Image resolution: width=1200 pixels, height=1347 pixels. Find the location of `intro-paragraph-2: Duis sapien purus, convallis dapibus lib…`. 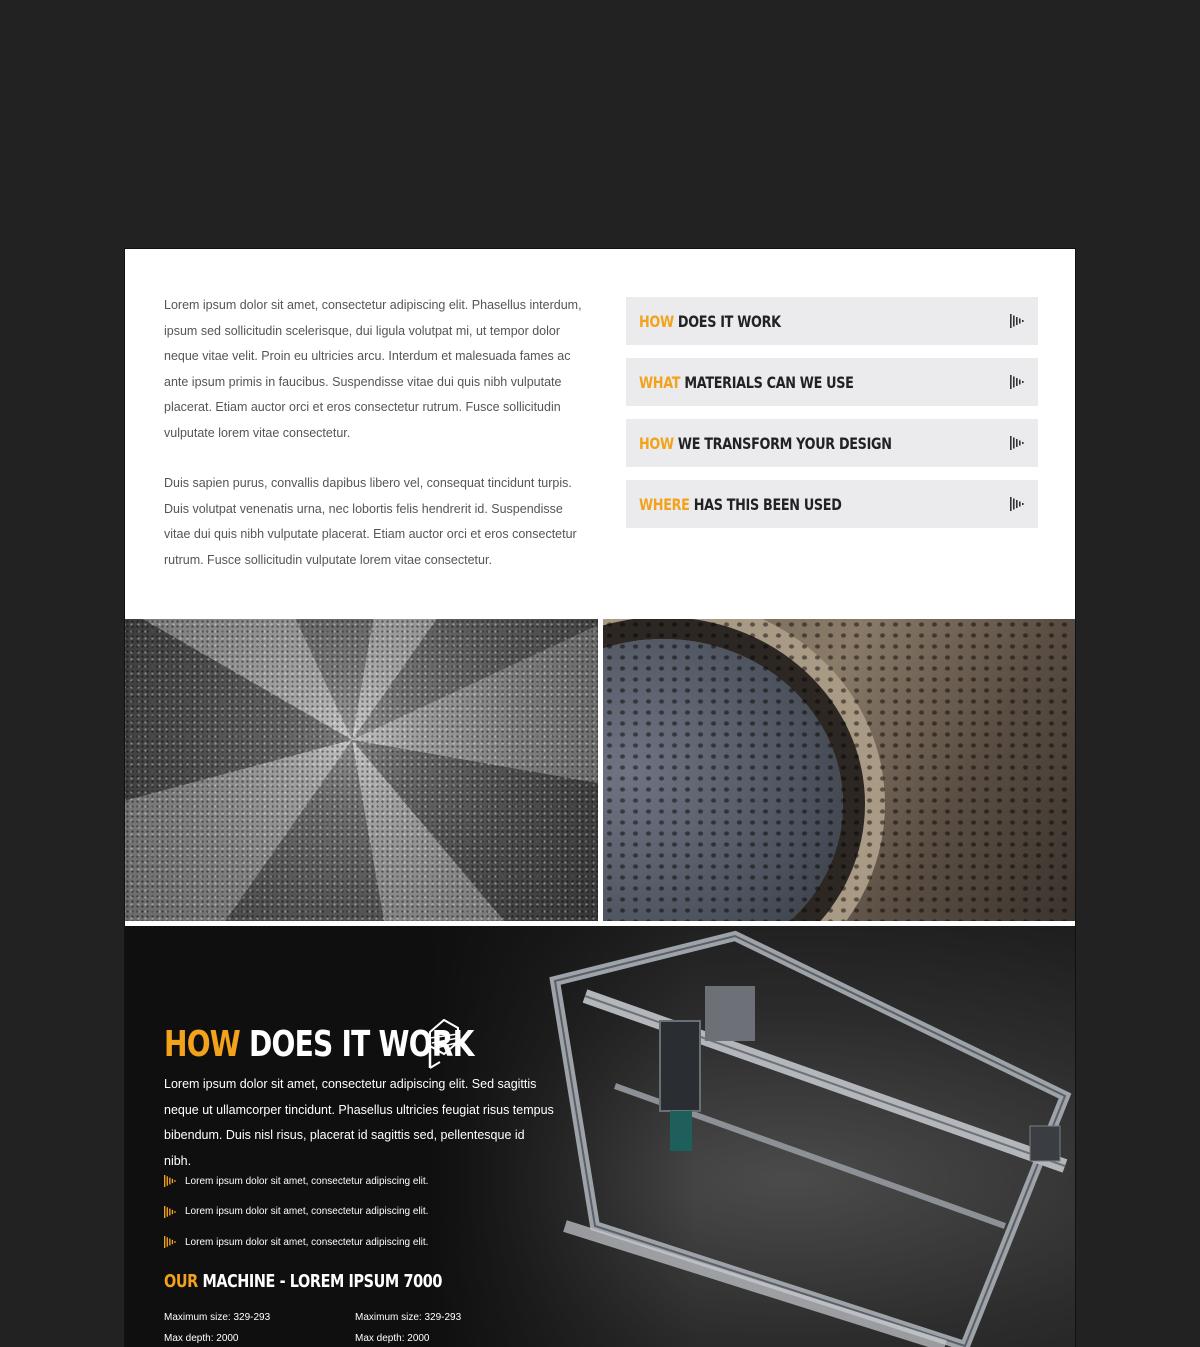

intro-paragraph-2: Duis sapien purus, convallis dapibus lib… is located at coordinates (370, 521).